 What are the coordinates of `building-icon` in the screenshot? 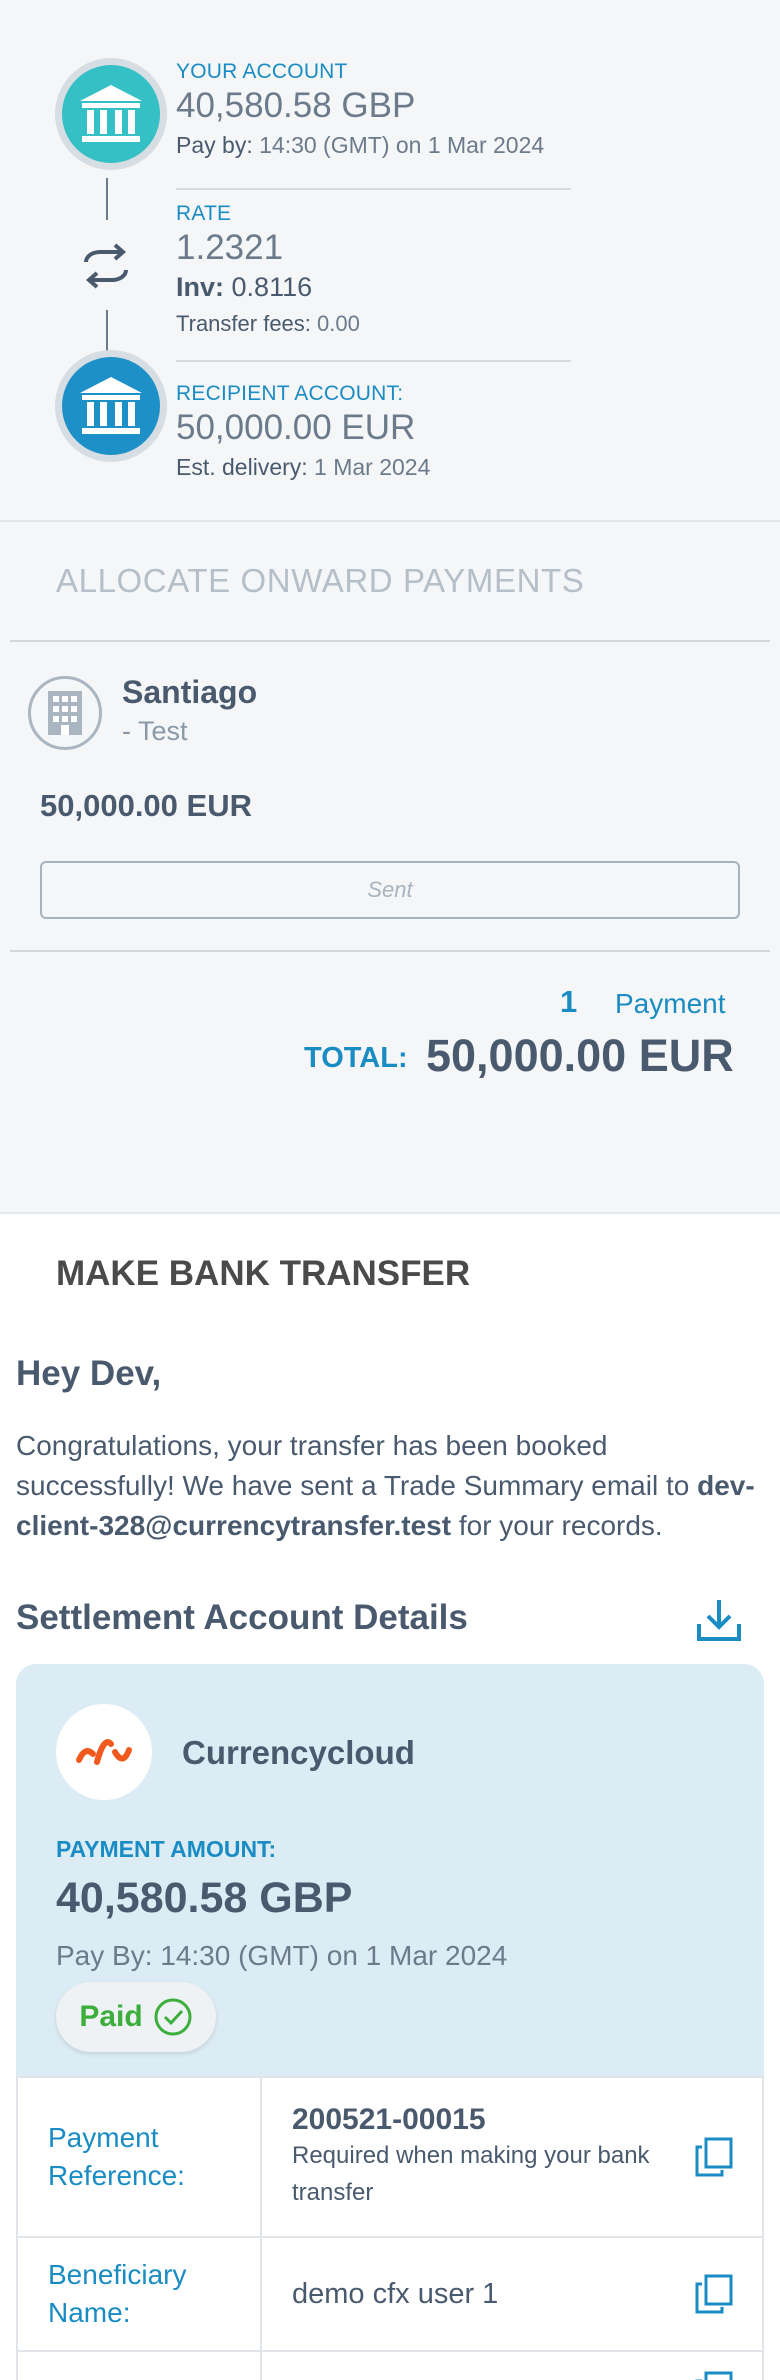 It's located at (65, 713).